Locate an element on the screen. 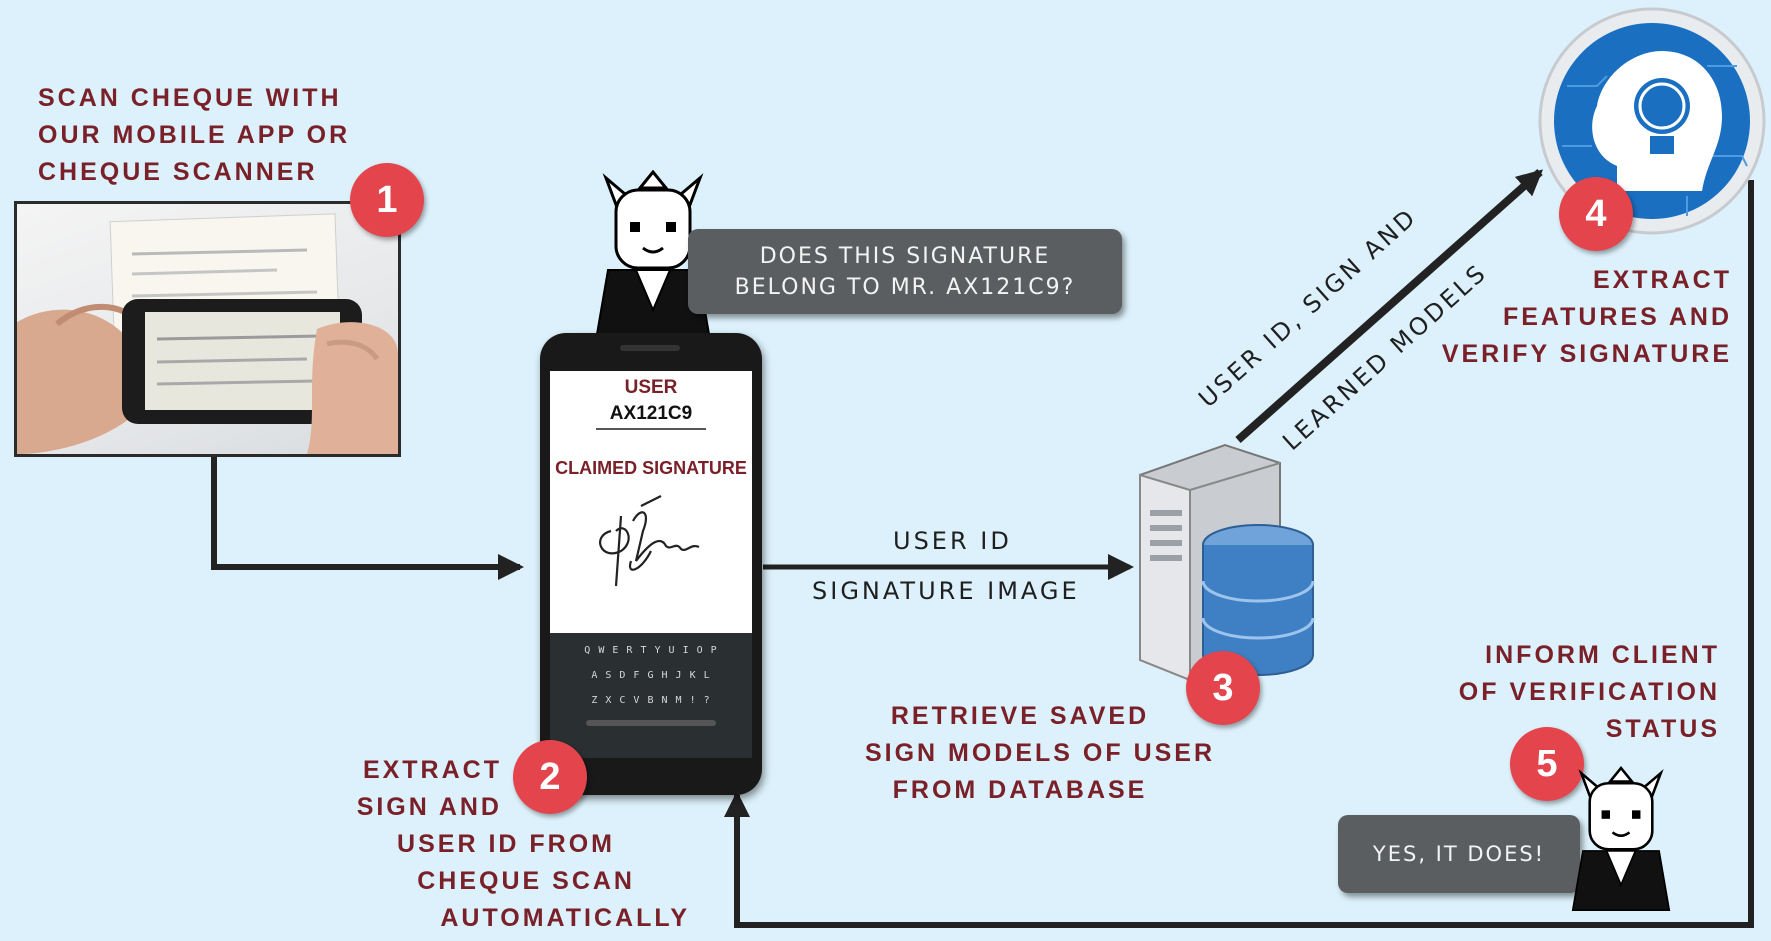  signature-image is located at coordinates (649, 541).